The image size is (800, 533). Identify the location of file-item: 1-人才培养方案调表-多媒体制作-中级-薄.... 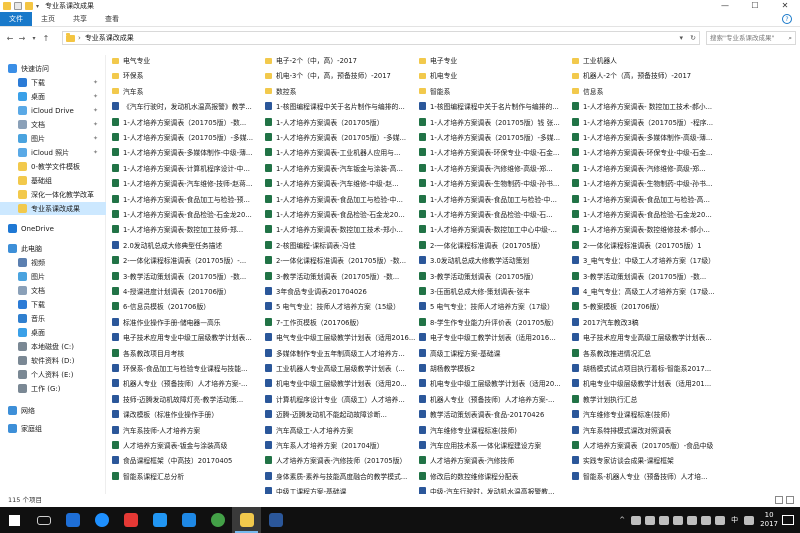
(187, 152).